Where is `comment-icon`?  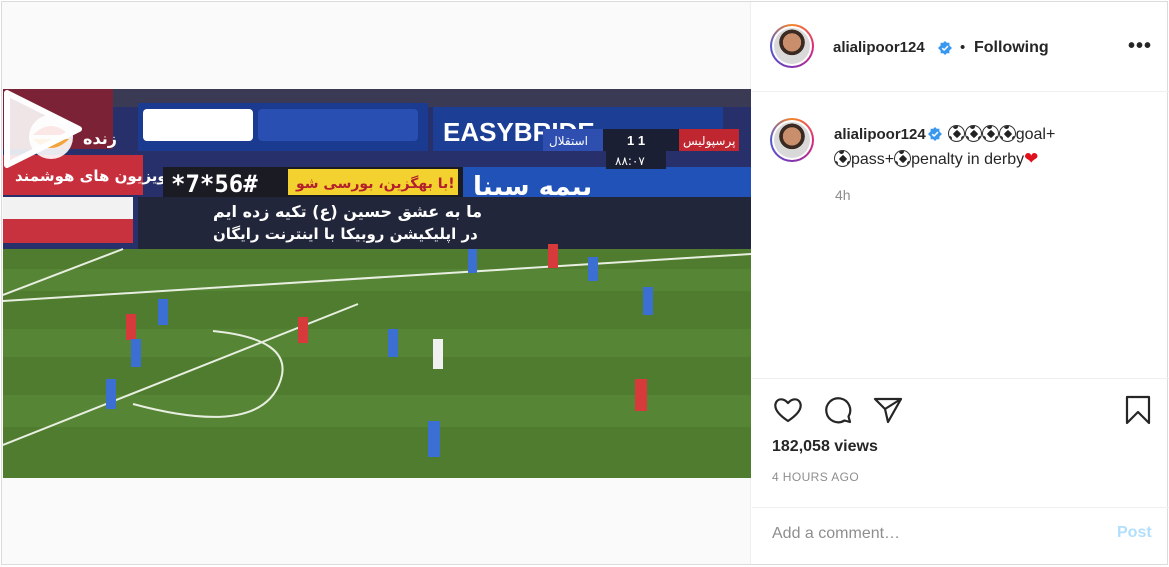 comment-icon is located at coordinates (838, 410).